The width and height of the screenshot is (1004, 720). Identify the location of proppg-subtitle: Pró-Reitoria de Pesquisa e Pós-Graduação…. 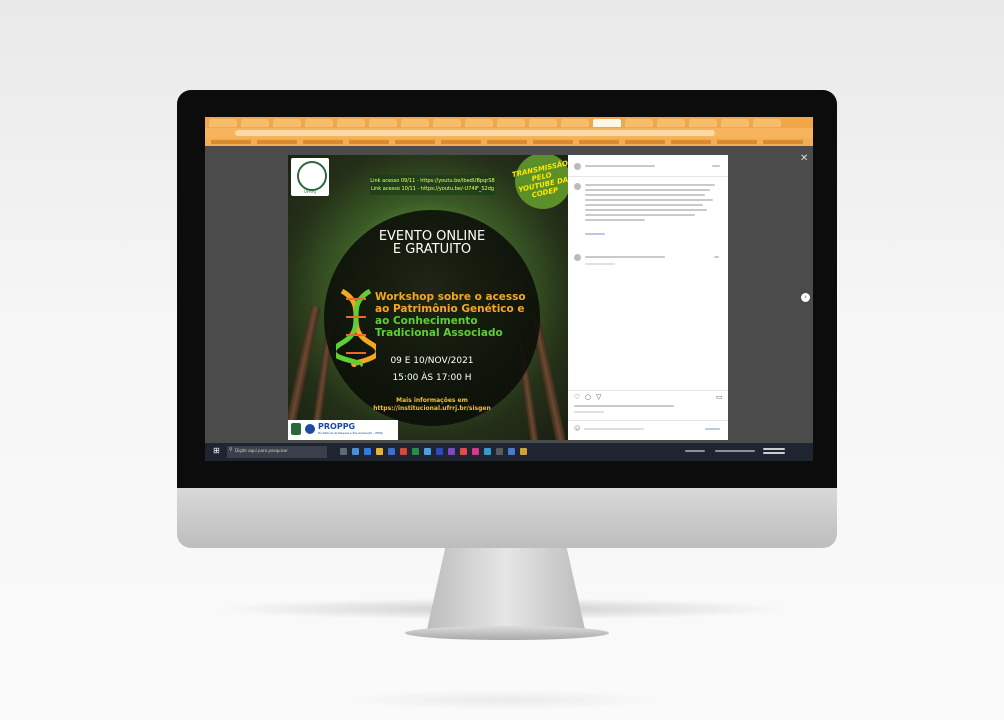
(350, 433).